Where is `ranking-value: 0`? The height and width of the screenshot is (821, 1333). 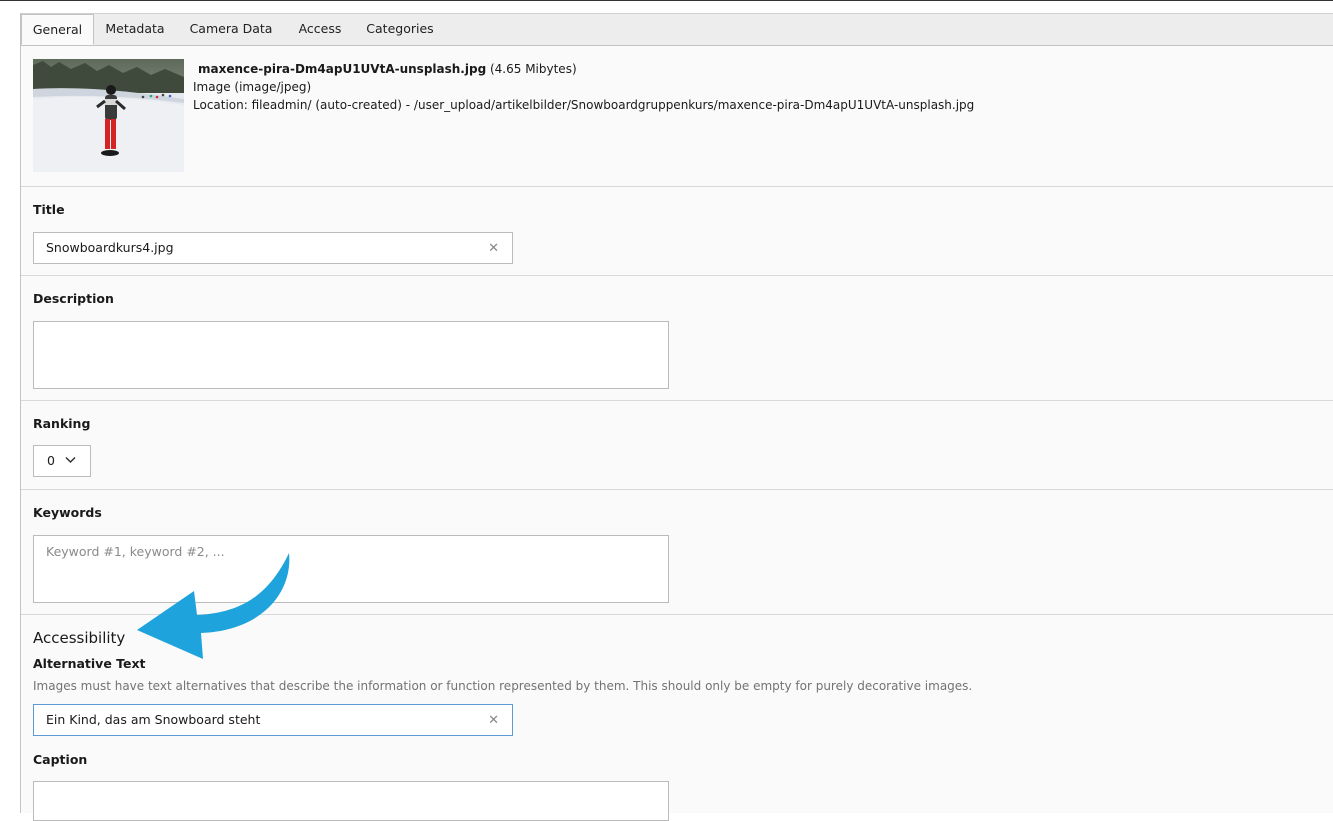
ranking-value: 0 is located at coordinates (51, 460).